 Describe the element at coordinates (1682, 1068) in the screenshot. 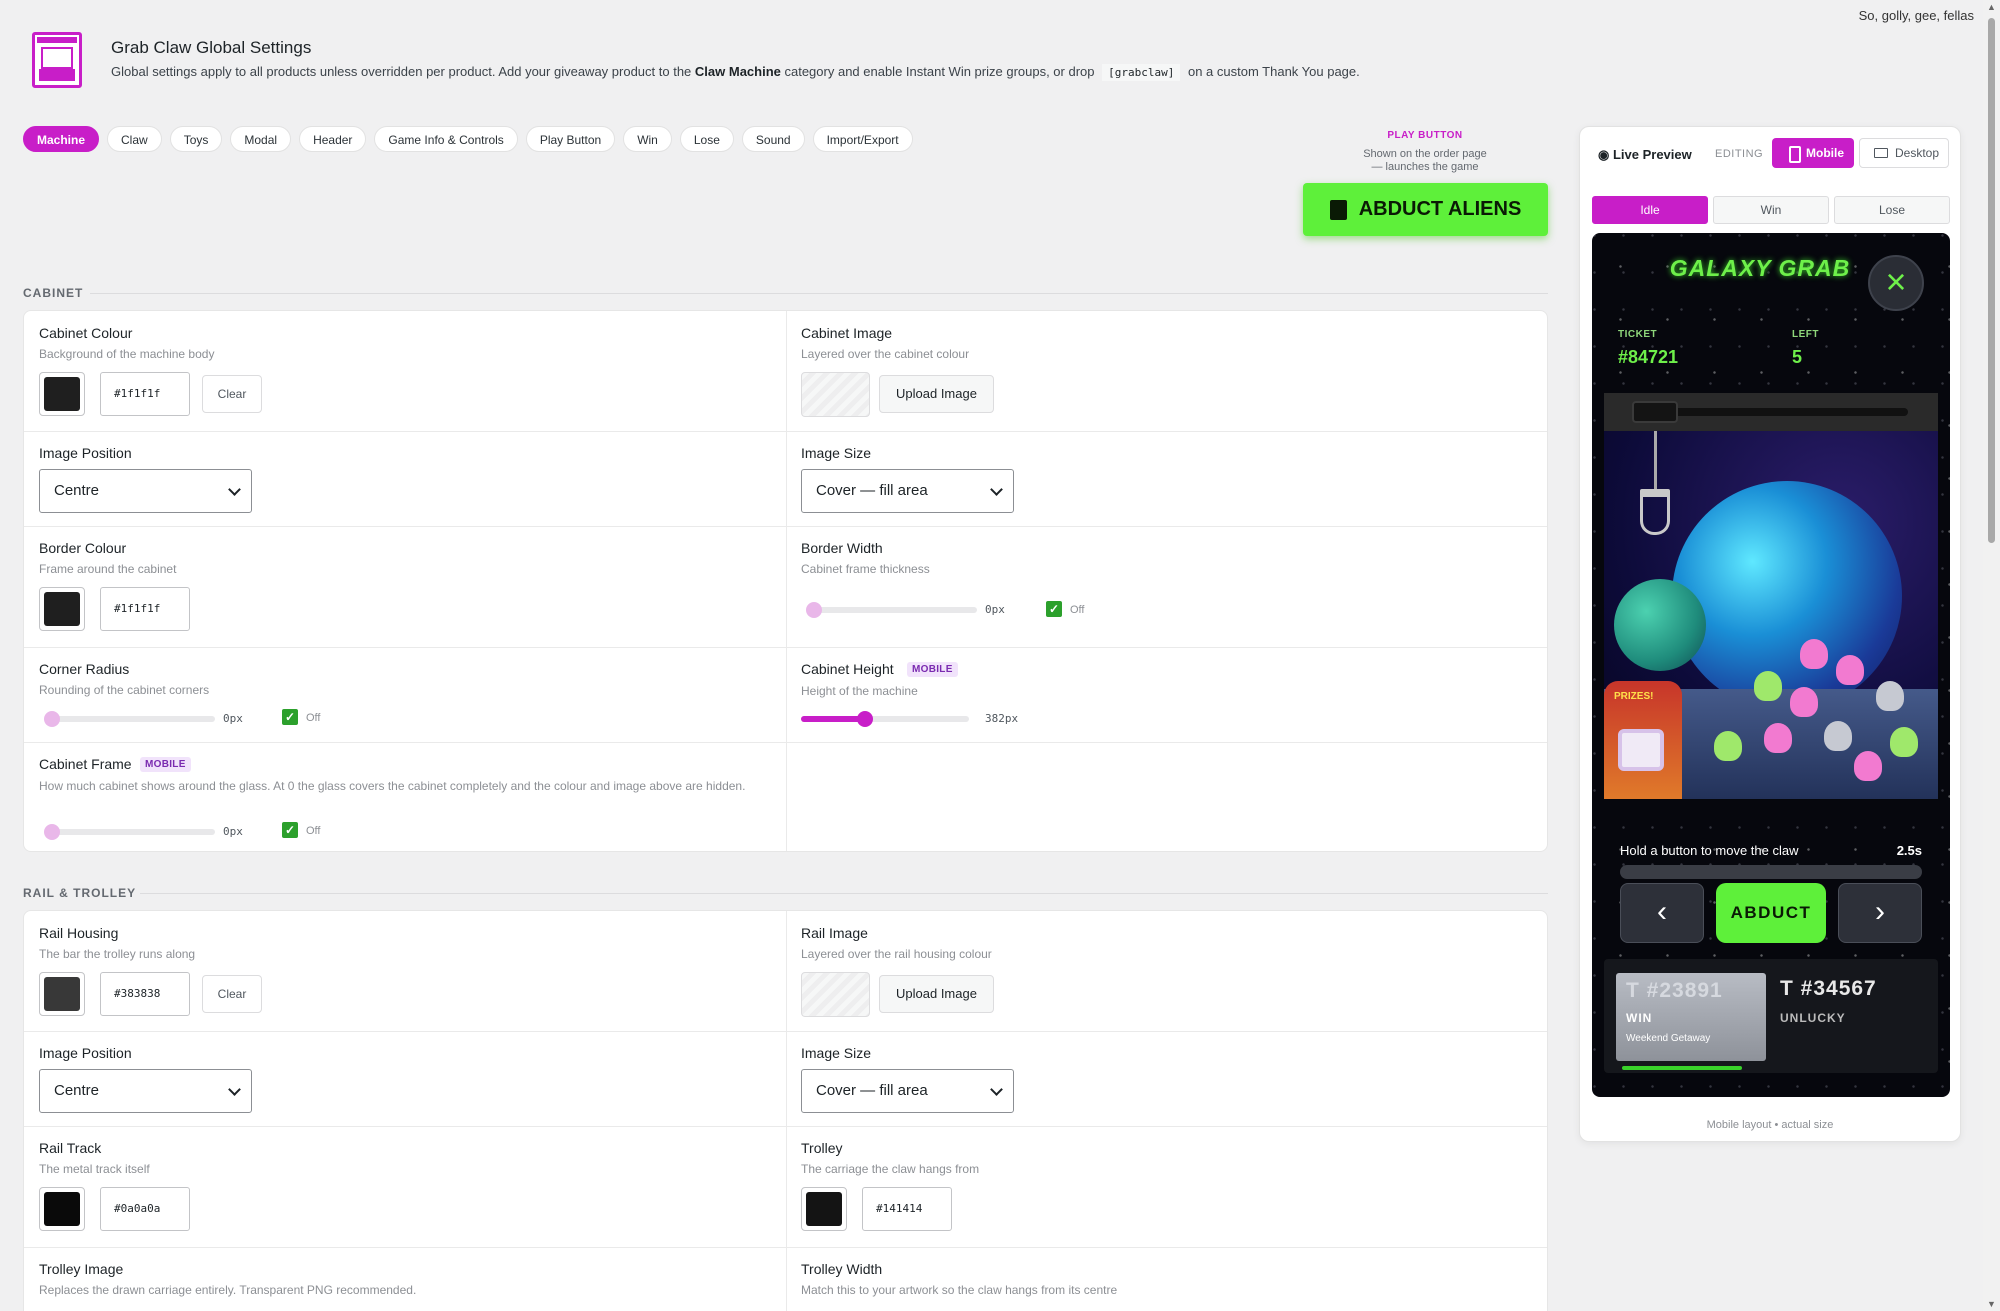

I see `ticket-scroll-indicator` at that location.